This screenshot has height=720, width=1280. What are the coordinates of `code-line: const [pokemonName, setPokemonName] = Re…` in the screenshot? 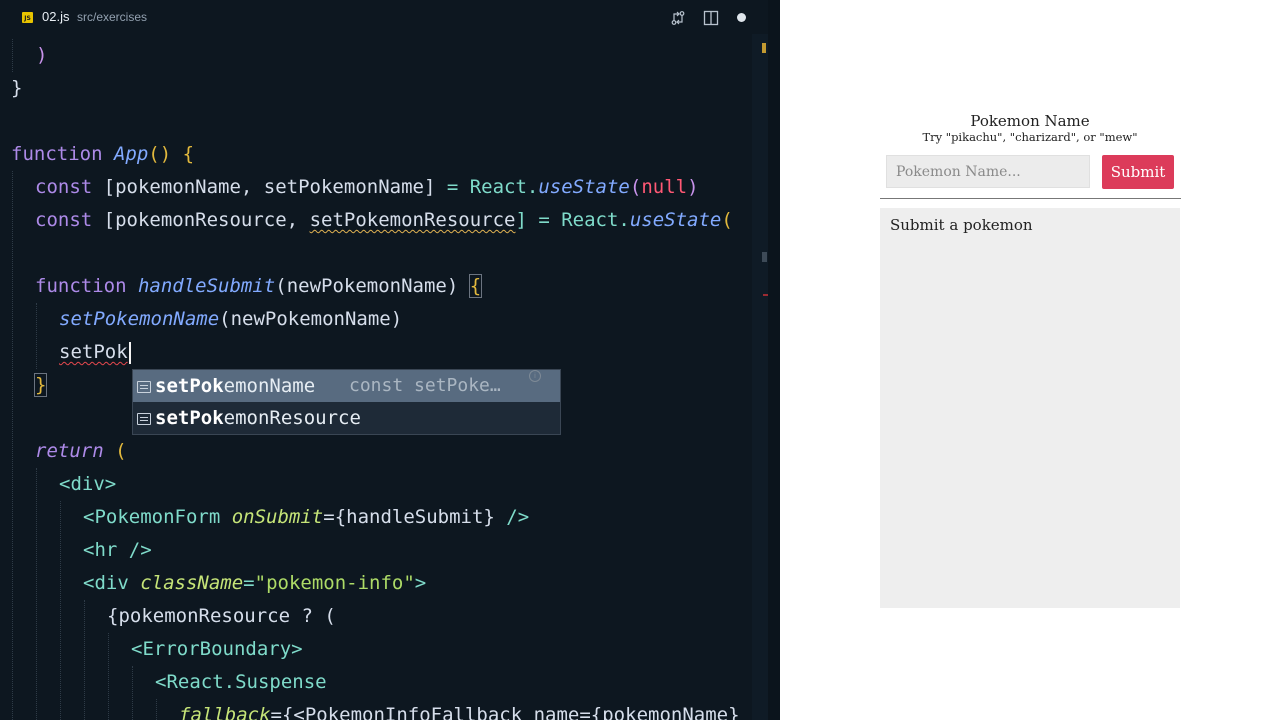 It's located at (367, 187).